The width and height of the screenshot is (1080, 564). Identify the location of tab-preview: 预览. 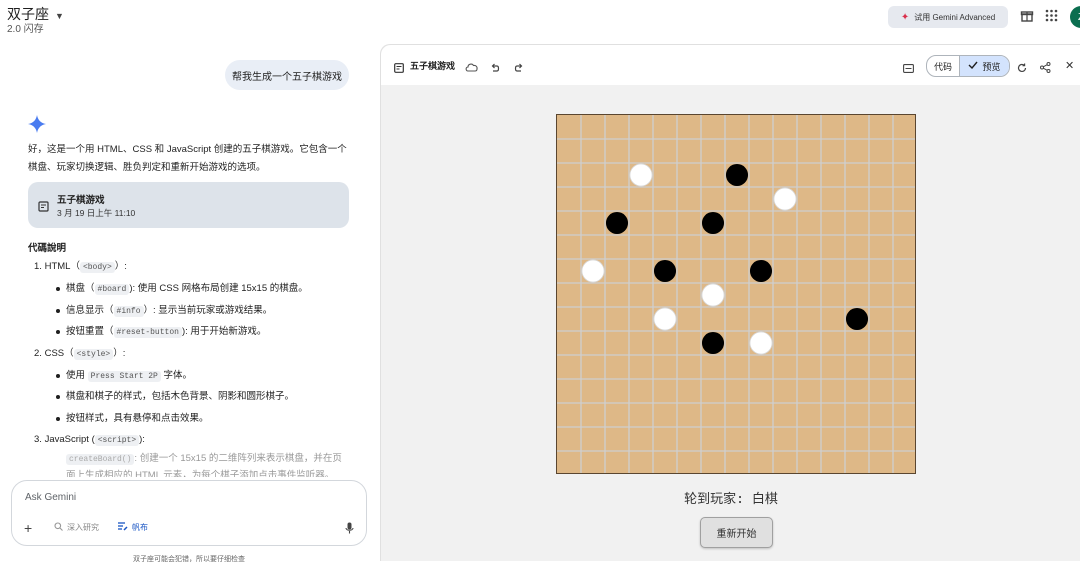
(984, 66).